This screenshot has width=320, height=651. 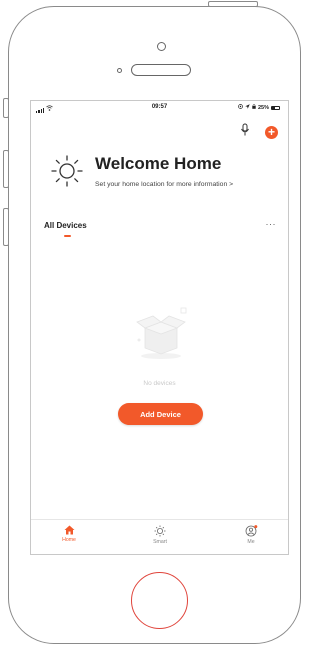 I want to click on tab-me: Me, so click(x=251, y=535).